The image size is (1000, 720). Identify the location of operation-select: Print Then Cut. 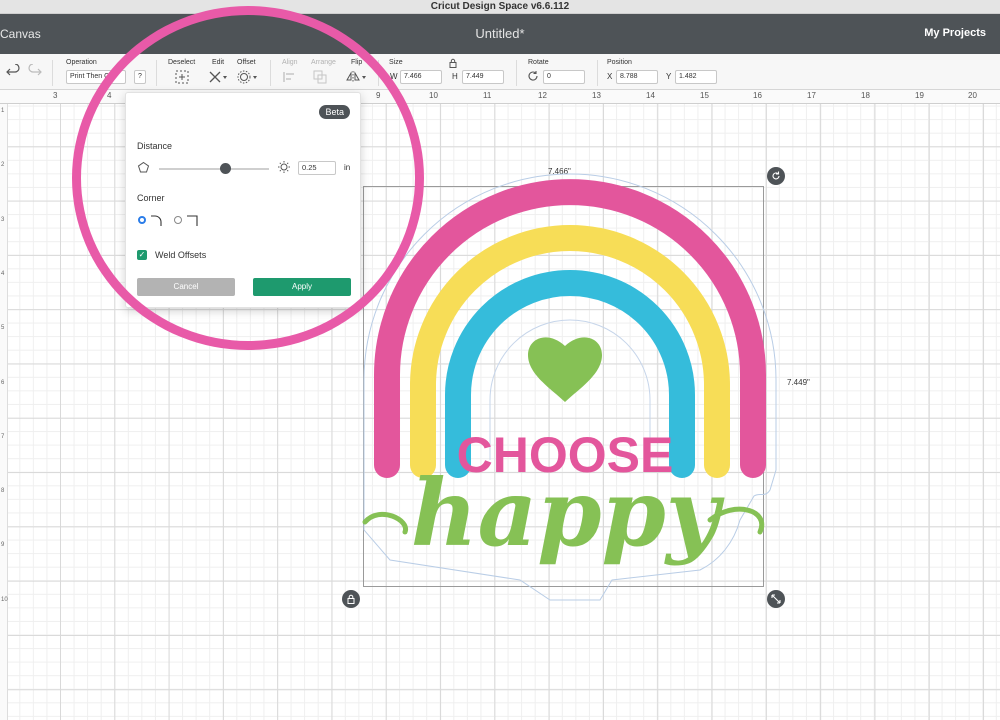
(96, 77).